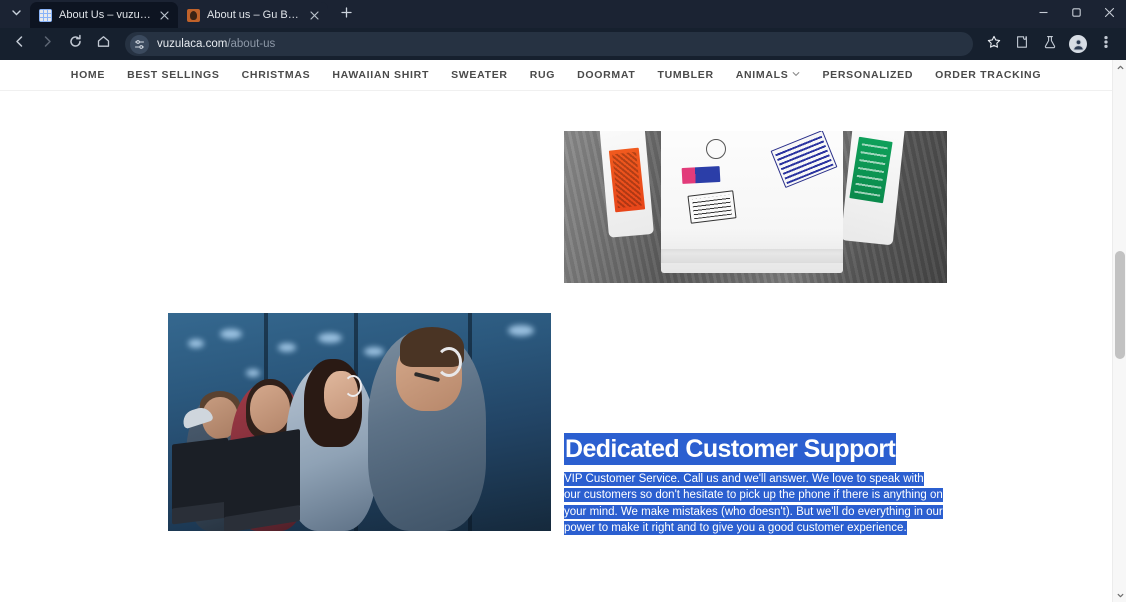  Describe the element at coordinates (45, 15) in the screenshot. I see `document-favicon` at that location.